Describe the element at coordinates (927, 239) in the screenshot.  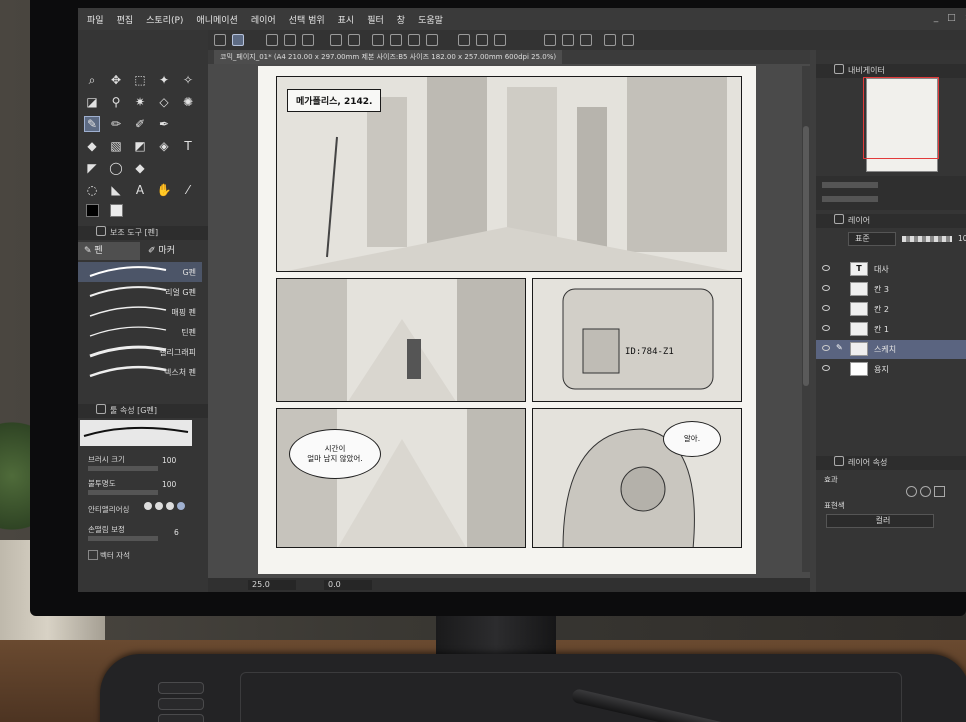
I see `layer-opacity-slider` at that location.